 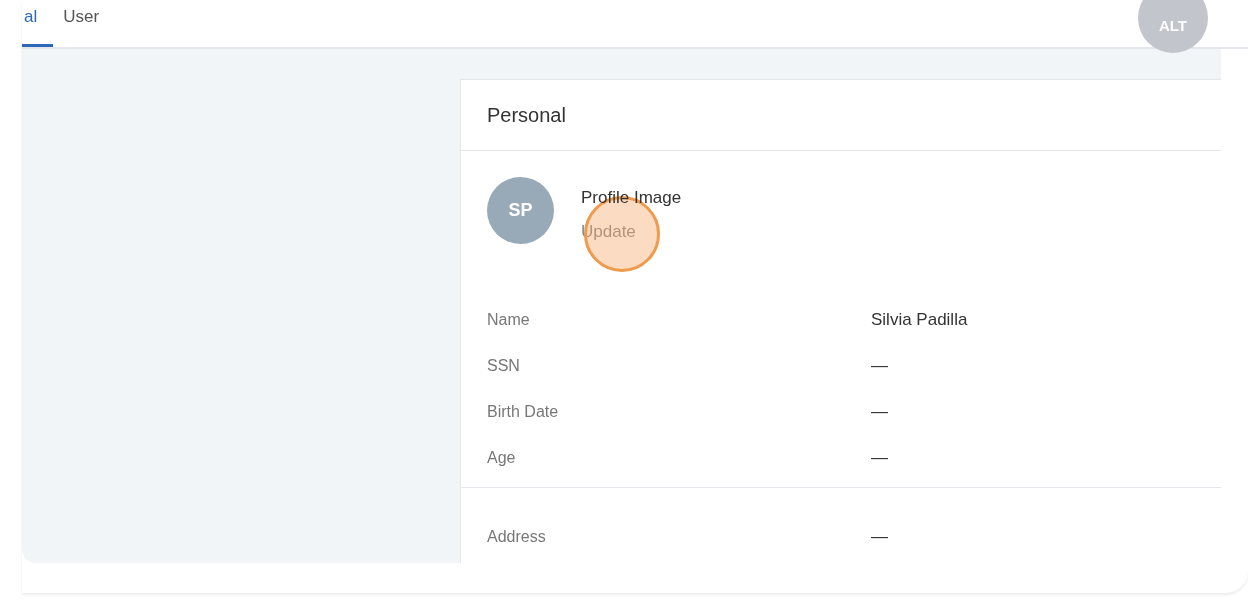 I want to click on card-title: Personal, so click(x=841, y=115).